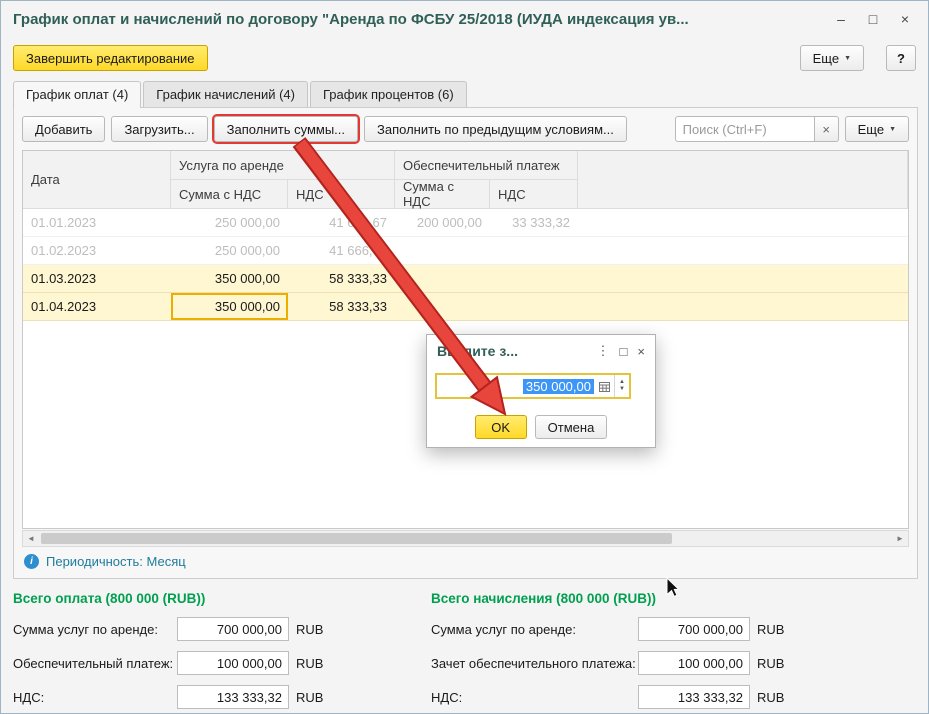 The image size is (929, 714). Describe the element at coordinates (841, 19) in the screenshot. I see `minimize-icon: –` at that location.